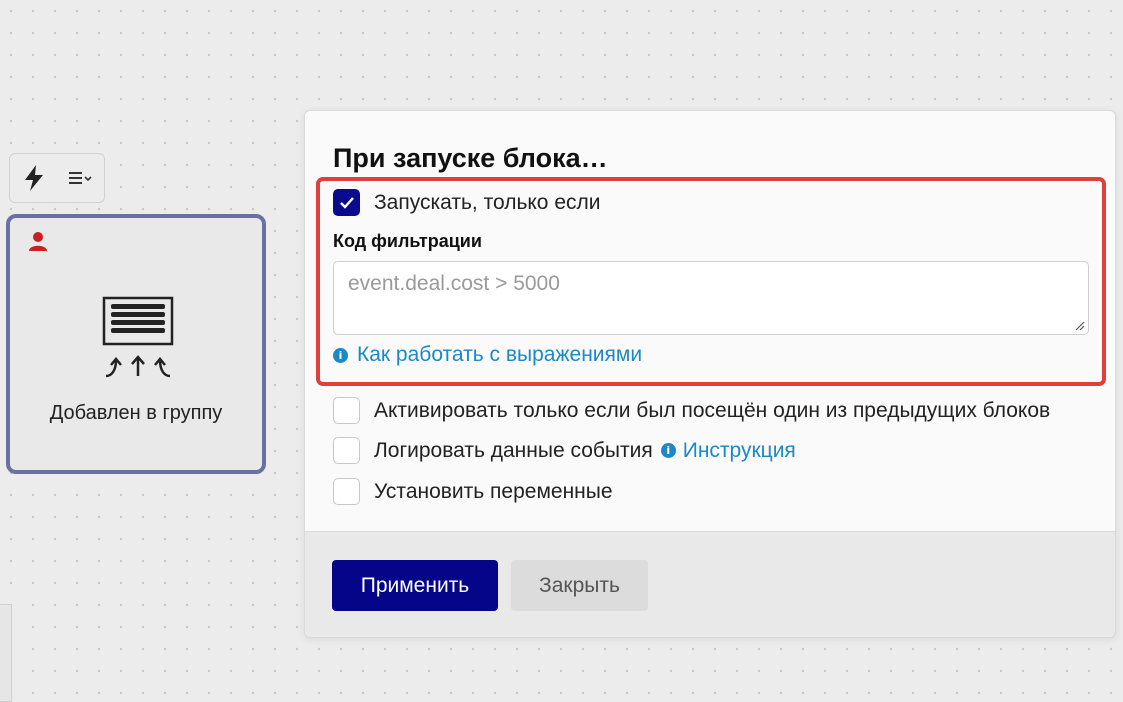  I want to click on set-variables-checkbox, so click(346, 491).